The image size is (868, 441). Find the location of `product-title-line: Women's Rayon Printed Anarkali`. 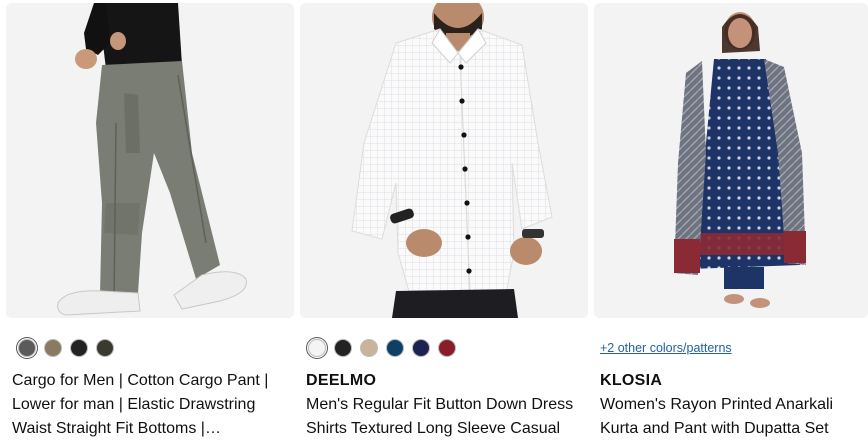

product-title-line: Women's Rayon Printed Anarkali is located at coordinates (717, 404).